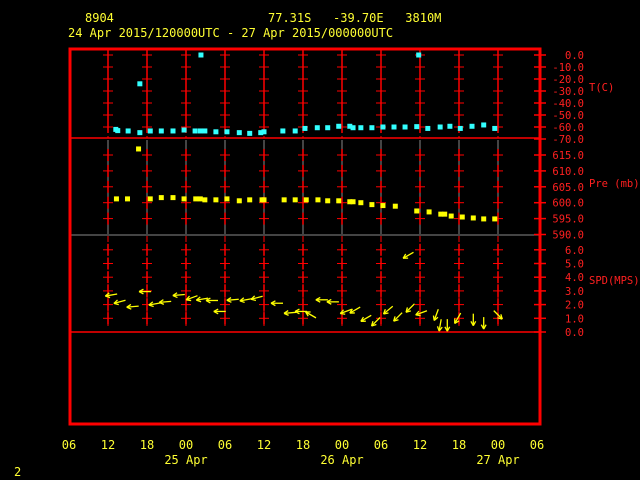 The width and height of the screenshot is (640, 480). I want to click on y-tick-label: -20.0, so click(568, 80).